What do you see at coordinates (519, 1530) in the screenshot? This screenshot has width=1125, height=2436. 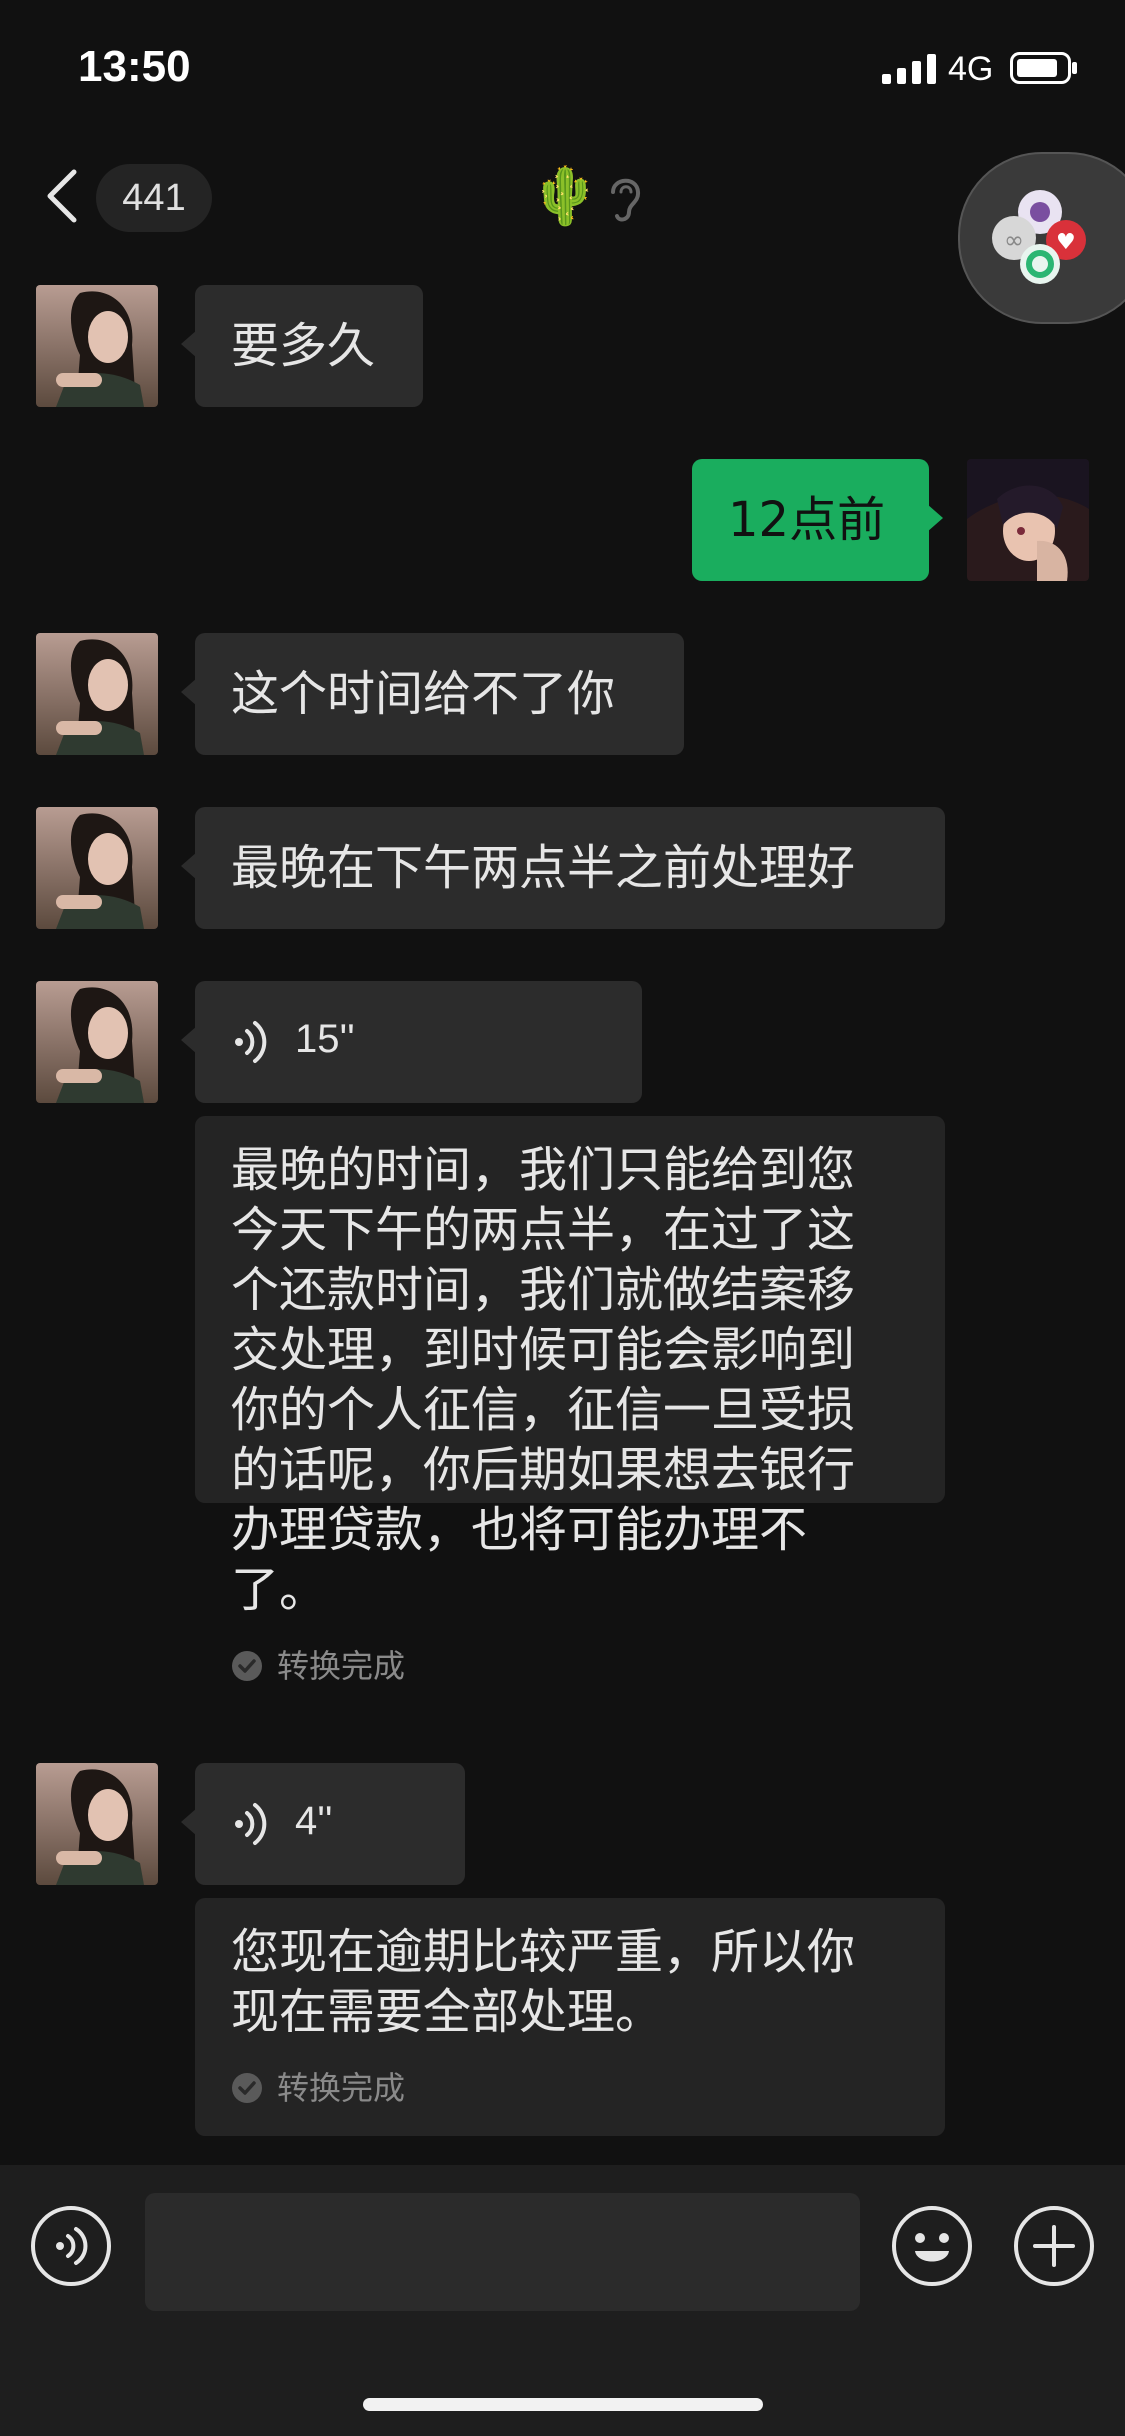 I see `transcript-line: 办理贷款，也将可能办理不` at bounding box center [519, 1530].